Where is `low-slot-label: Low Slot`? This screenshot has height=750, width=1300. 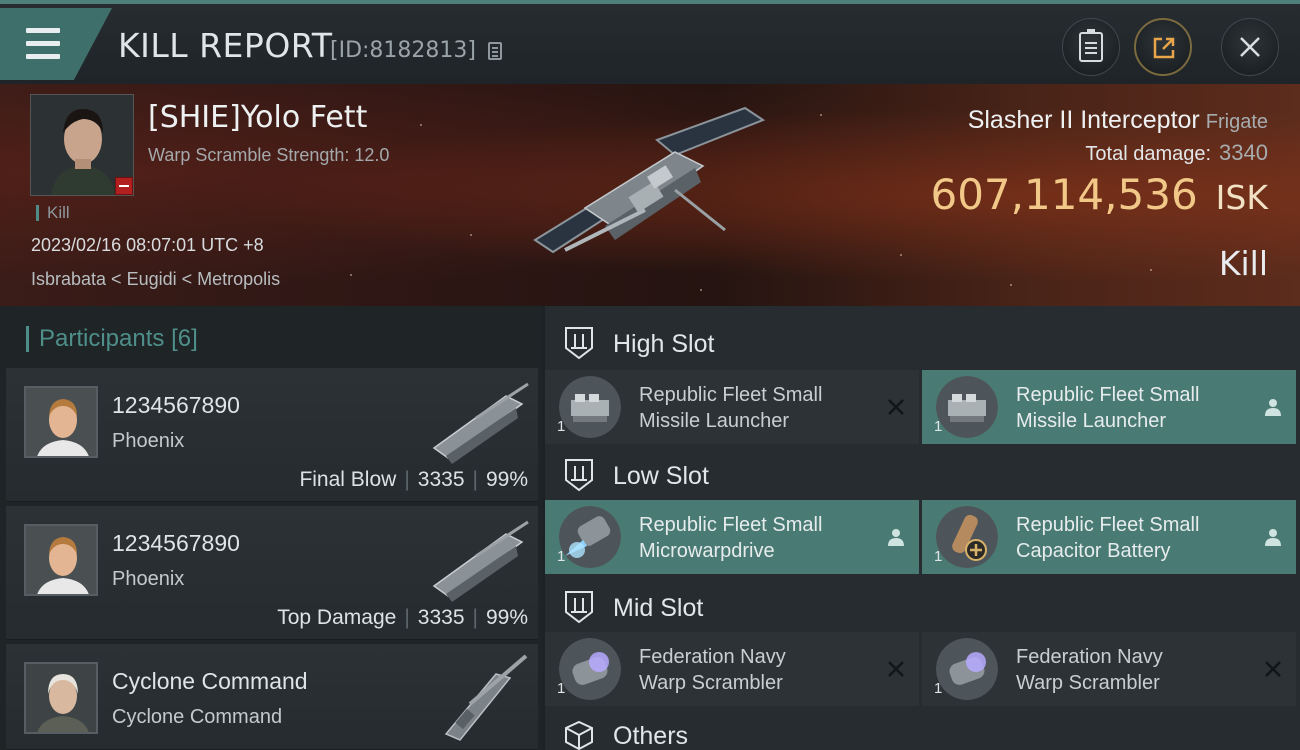
low-slot-label: Low Slot is located at coordinates (661, 476).